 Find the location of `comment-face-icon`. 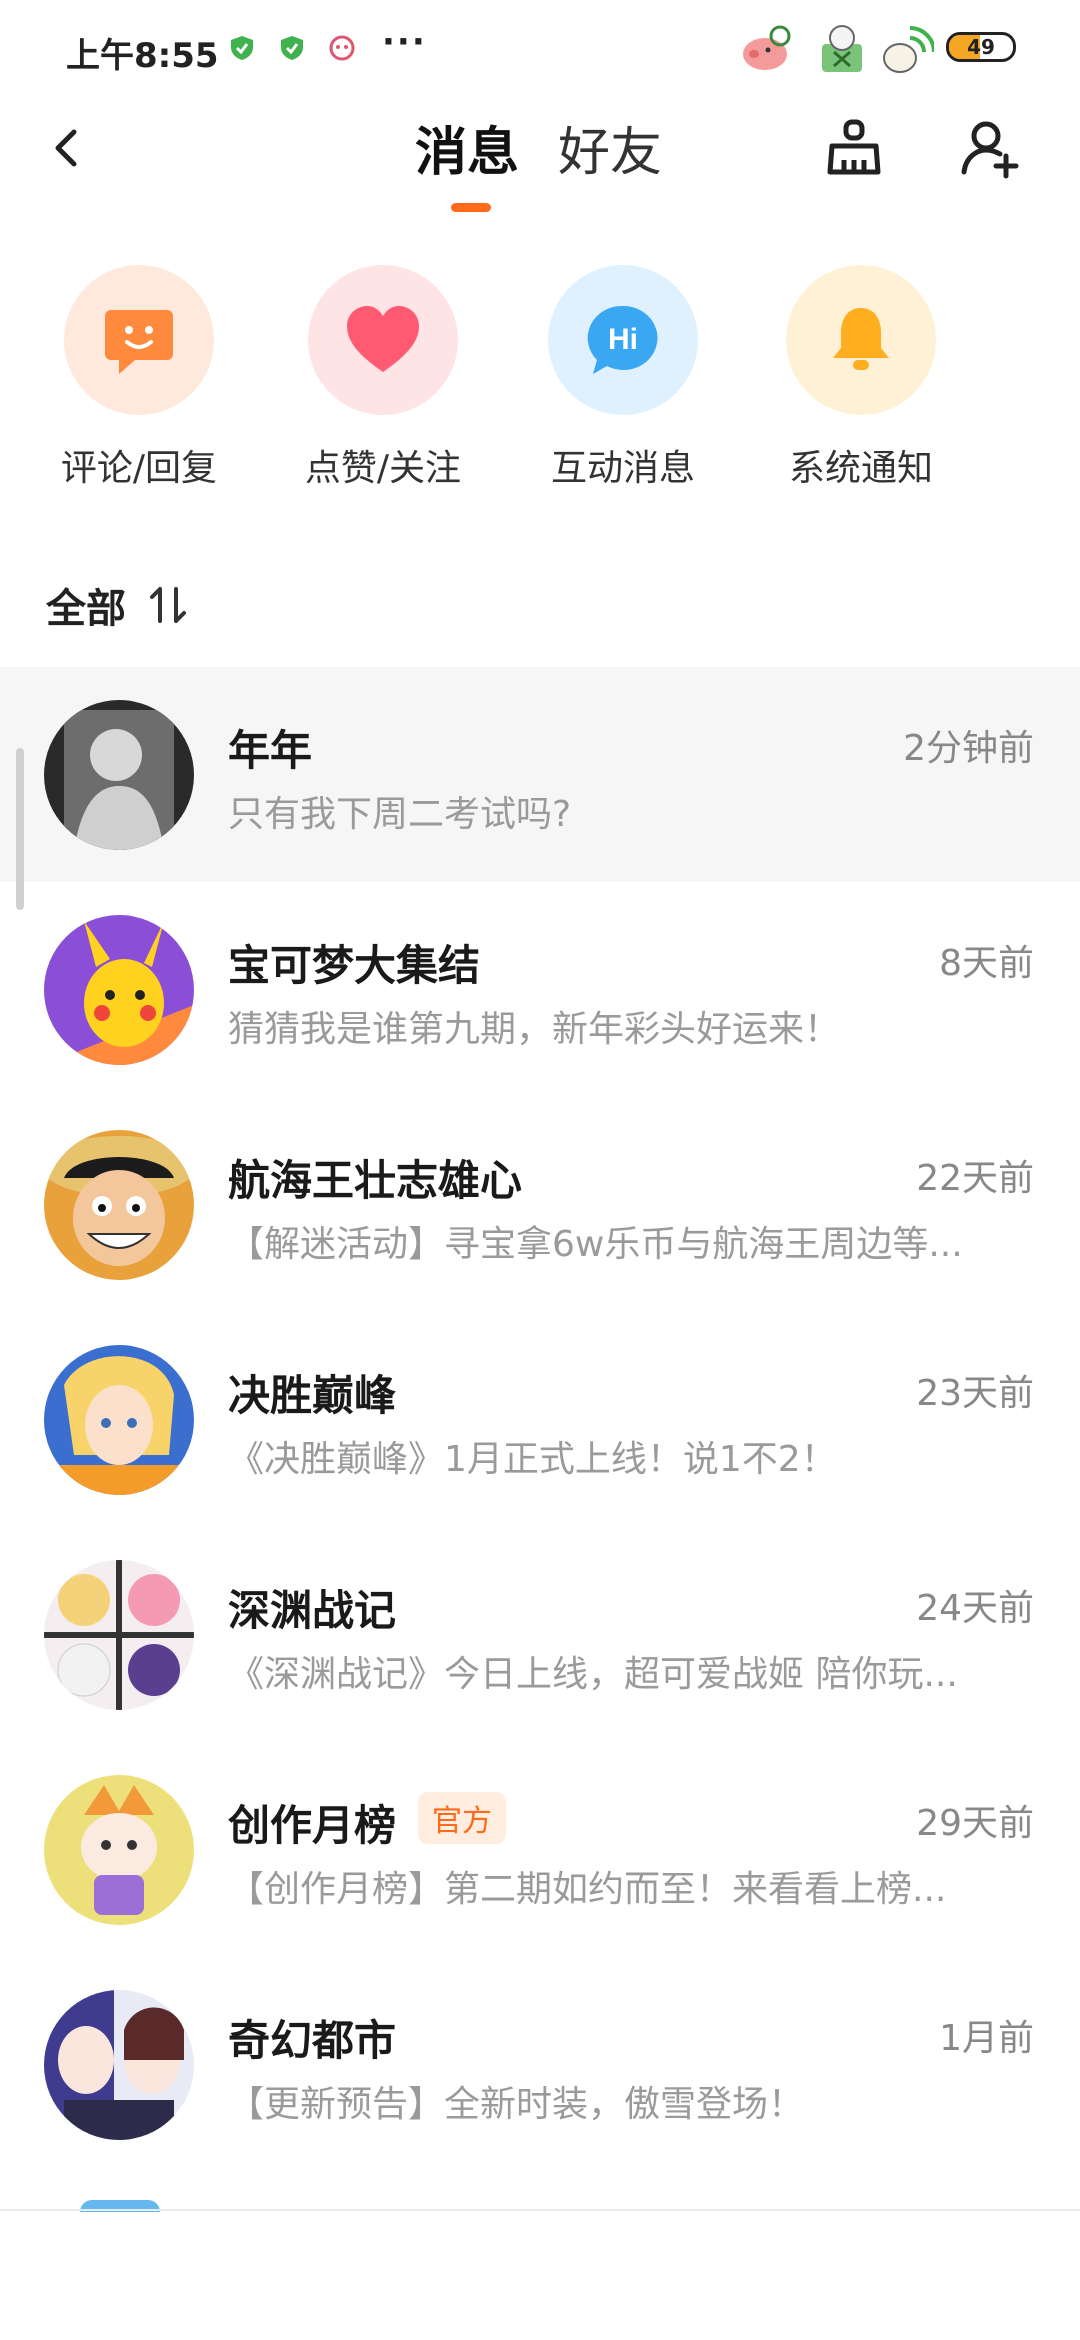

comment-face-icon is located at coordinates (139, 340).